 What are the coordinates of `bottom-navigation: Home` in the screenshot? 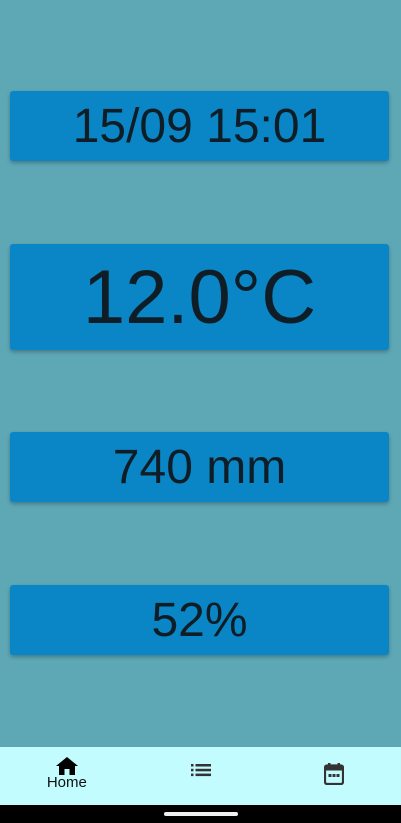 It's located at (200, 776).